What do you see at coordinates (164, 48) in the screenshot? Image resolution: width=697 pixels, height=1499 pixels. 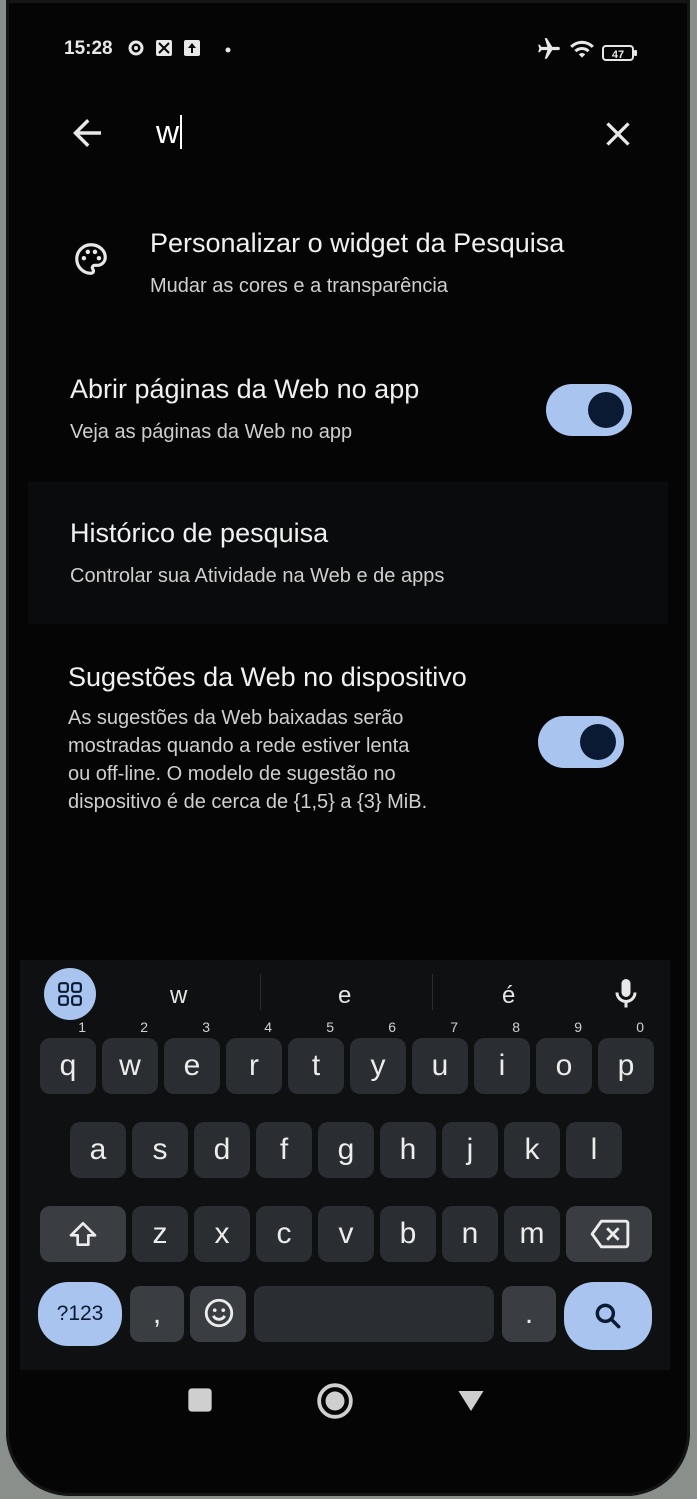 I see `photos-icon` at bounding box center [164, 48].